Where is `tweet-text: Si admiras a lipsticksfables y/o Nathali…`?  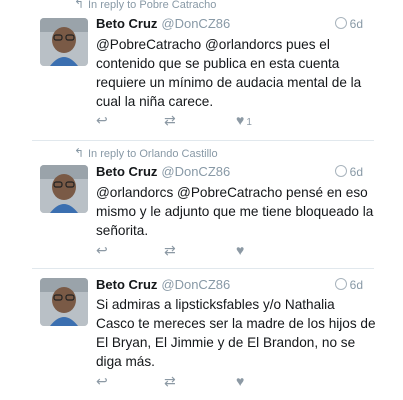
tweet-text: Si admiras a lipsticksfables y/o Nathali… is located at coordinates (236, 333).